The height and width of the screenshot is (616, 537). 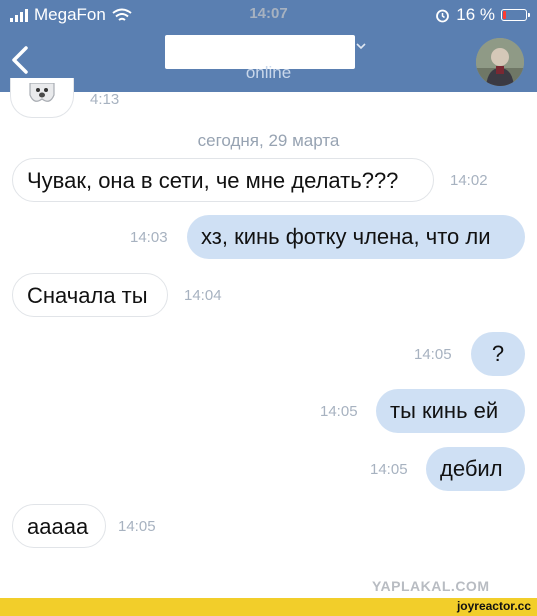 What do you see at coordinates (223, 180) in the screenshot?
I see `message-bubble-incoming: Чувак, она в сети, че мне делать???` at bounding box center [223, 180].